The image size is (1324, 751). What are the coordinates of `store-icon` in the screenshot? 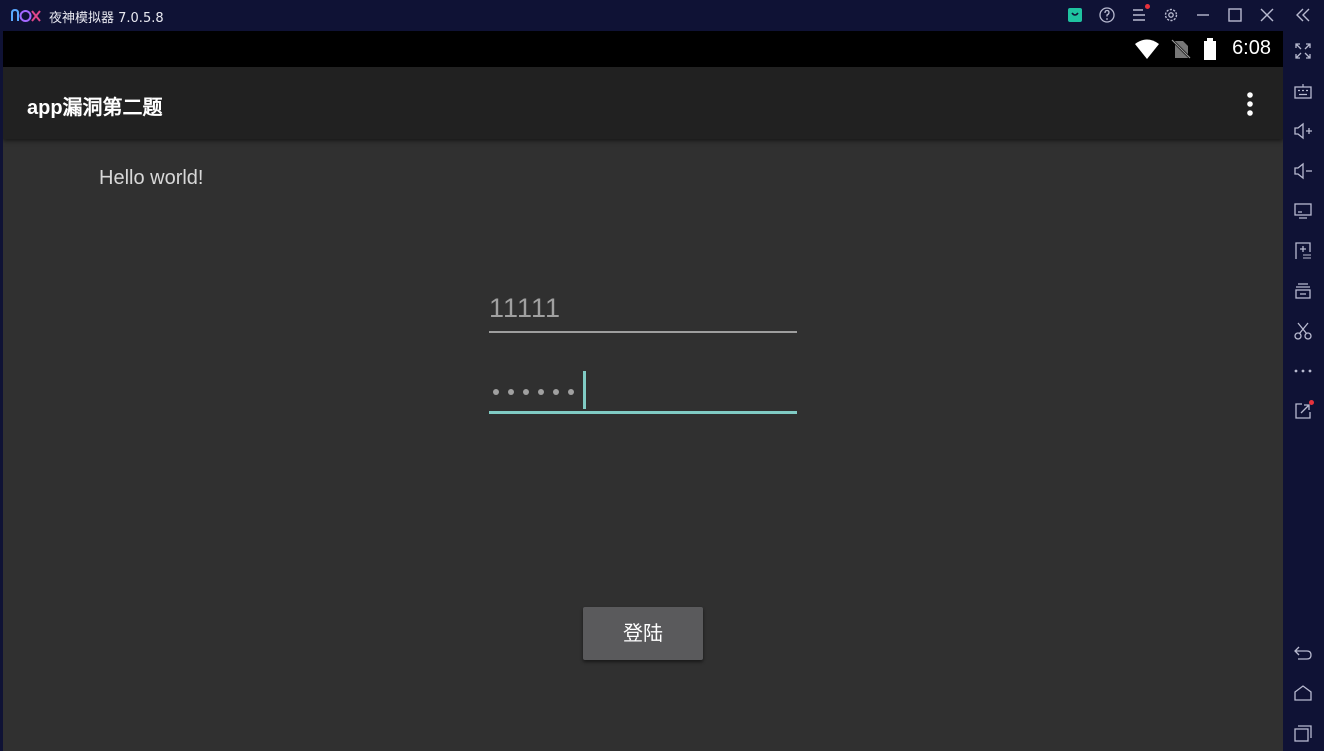 It's located at (1075, 15).